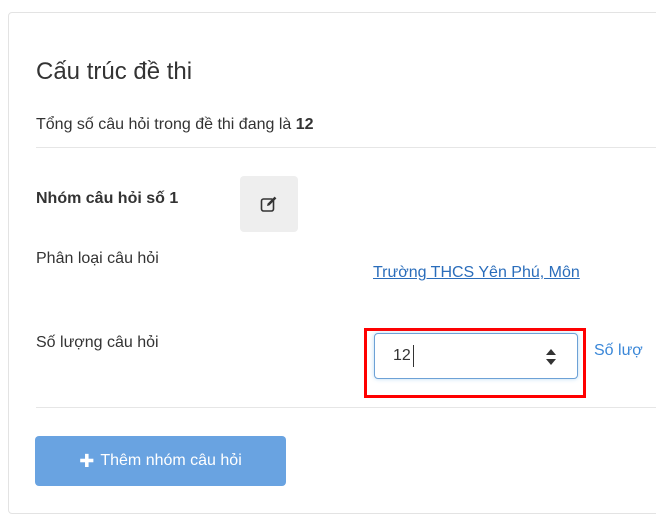 The height and width of the screenshot is (514, 656). I want to click on add-group-label: Thêm nhóm câu hỏi, so click(171, 460).